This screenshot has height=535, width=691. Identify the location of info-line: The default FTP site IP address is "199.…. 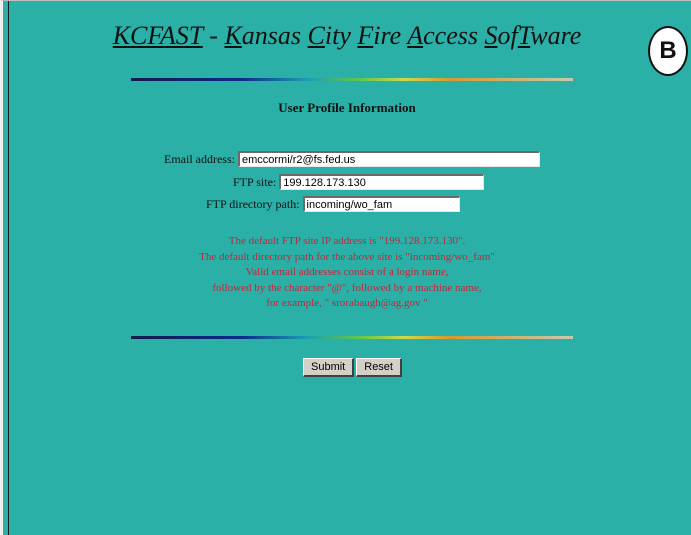
(347, 241).